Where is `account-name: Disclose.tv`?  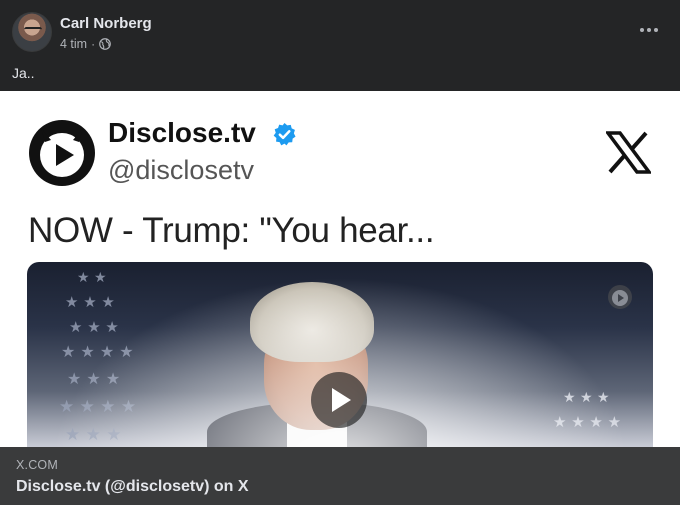
account-name: Disclose.tv is located at coordinates (182, 132).